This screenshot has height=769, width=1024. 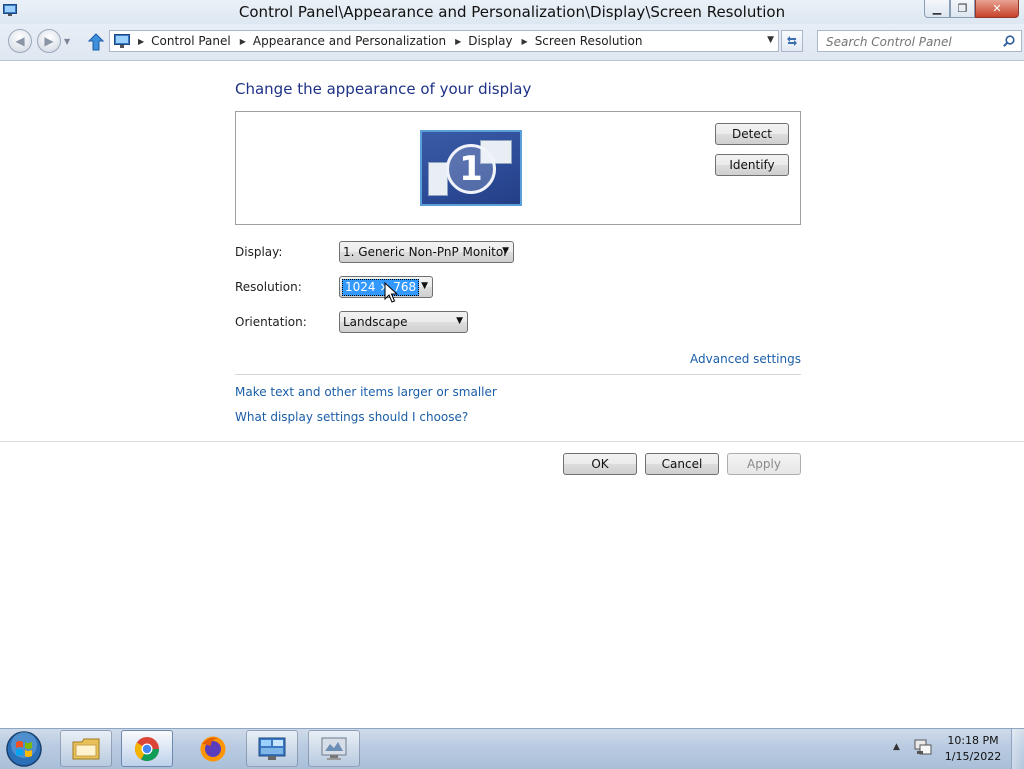 I want to click on cancel-button: Cancel, so click(x=682, y=464).